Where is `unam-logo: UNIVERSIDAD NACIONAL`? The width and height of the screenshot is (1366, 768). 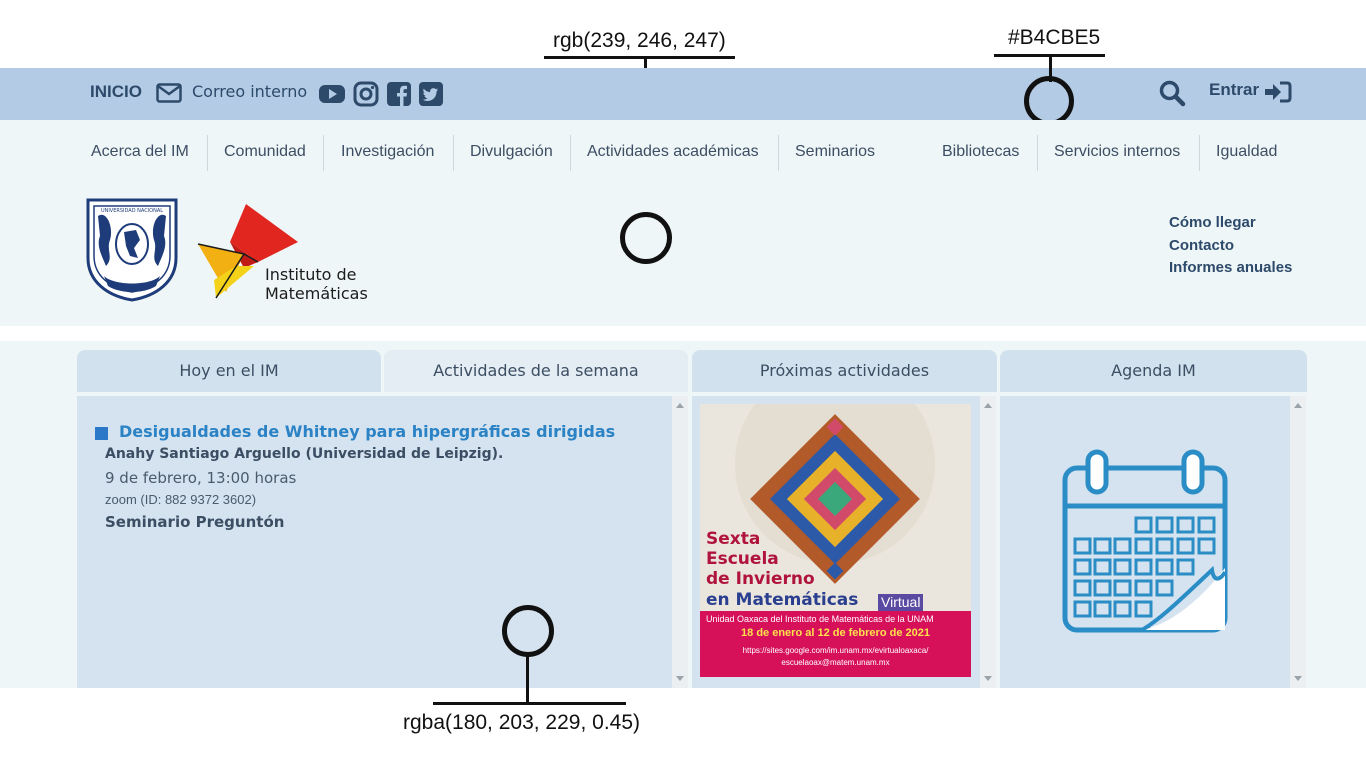
unam-logo: UNIVERSIDAD NACIONAL is located at coordinates (132, 251).